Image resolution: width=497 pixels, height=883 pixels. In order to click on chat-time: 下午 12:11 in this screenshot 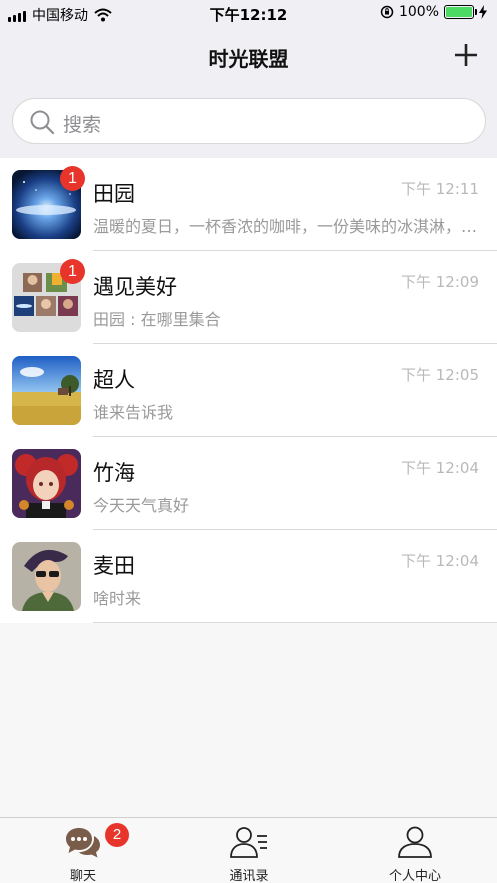, I will do `click(440, 189)`.